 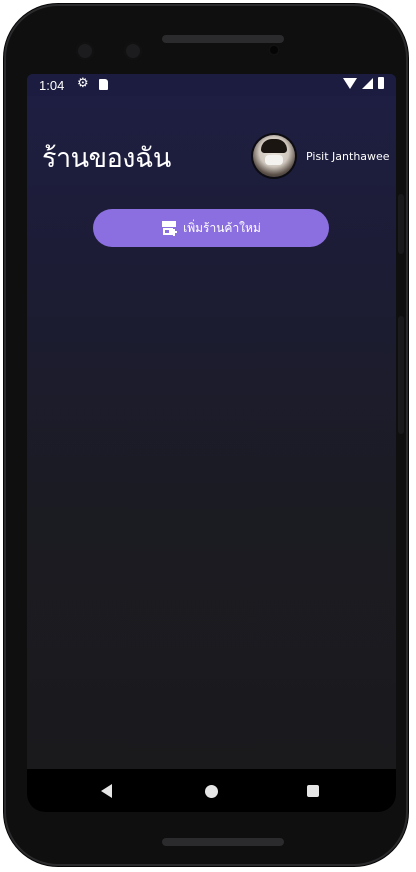 I want to click on volume-button, so click(x=401, y=375).